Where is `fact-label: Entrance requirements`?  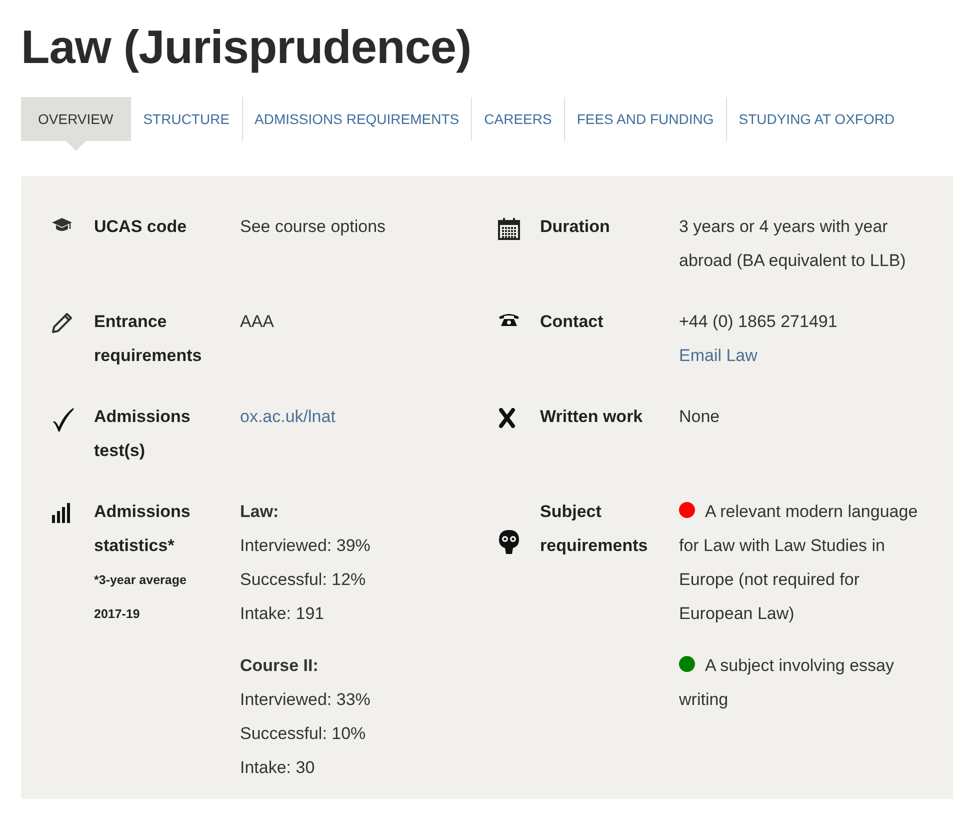 fact-label: Entrance requirements is located at coordinates (148, 339).